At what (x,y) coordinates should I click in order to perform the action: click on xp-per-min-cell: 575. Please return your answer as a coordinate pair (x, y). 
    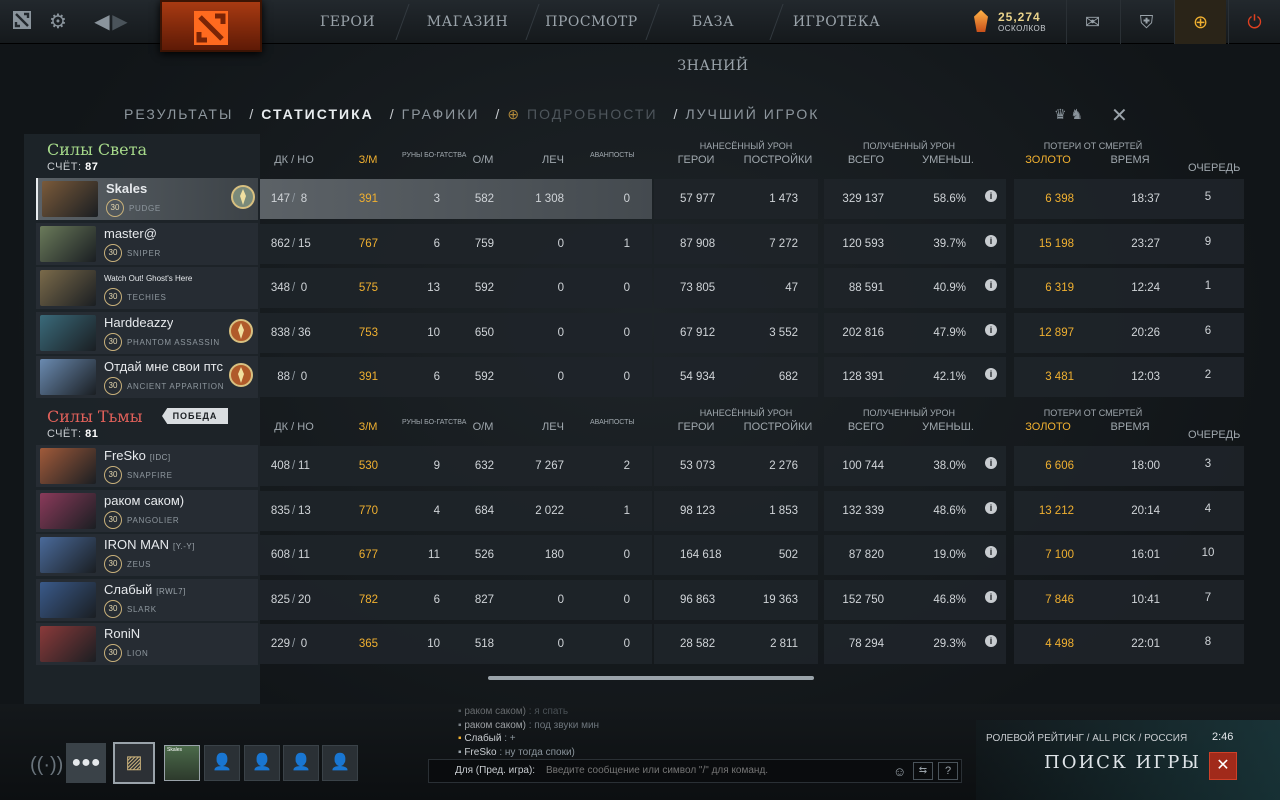
    Looking at the image, I should click on (368, 288).